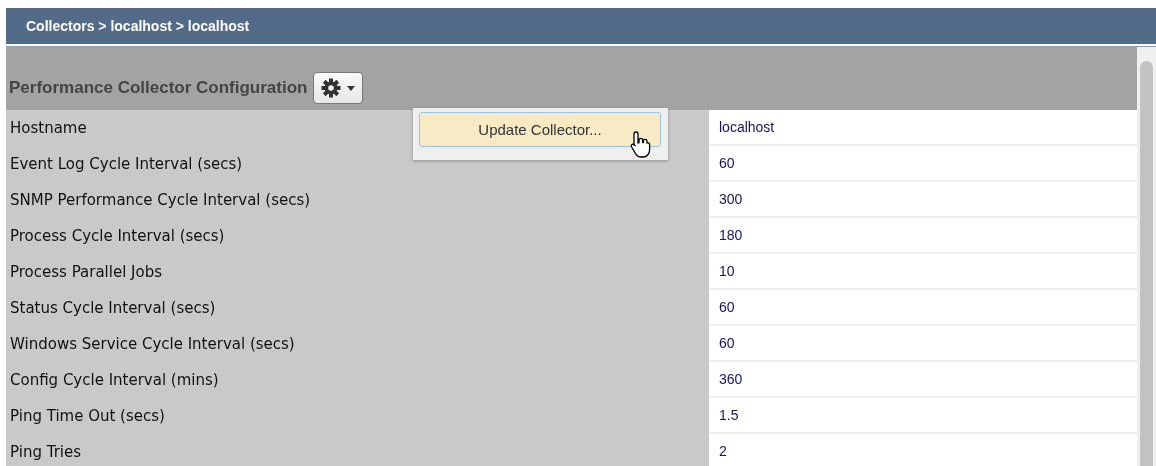 Image resolution: width=1156 pixels, height=466 pixels. I want to click on field-value: 360, so click(923, 380).